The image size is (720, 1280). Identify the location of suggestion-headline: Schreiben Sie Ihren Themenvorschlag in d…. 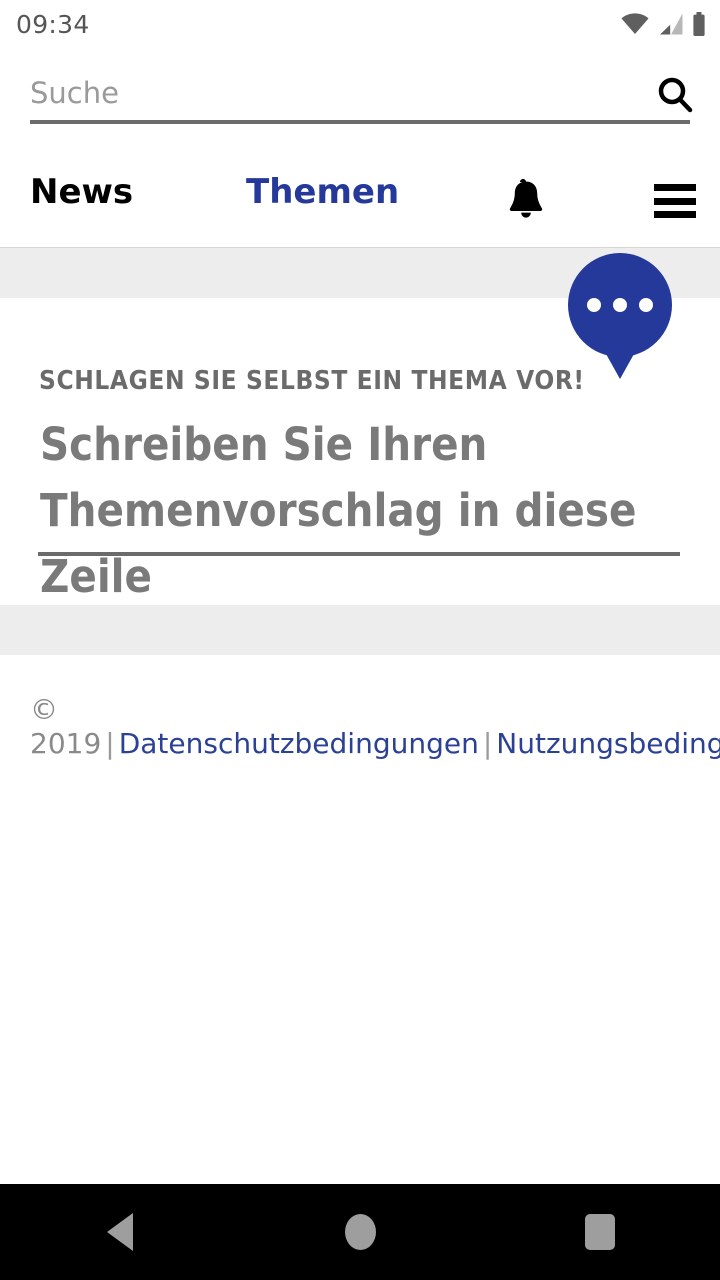
(338, 510).